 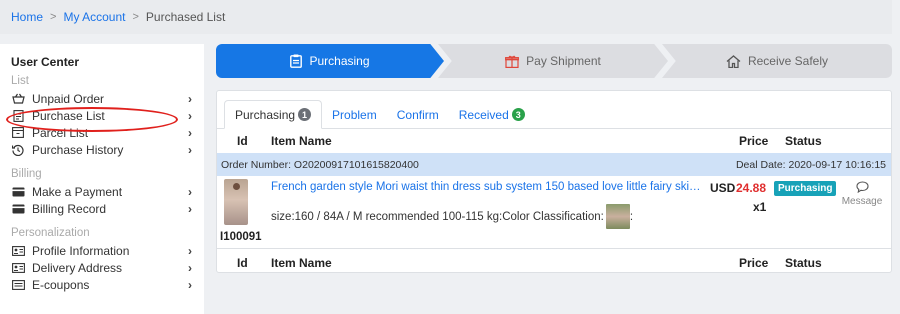 I want to click on tab-received: Received 3, so click(x=492, y=114).